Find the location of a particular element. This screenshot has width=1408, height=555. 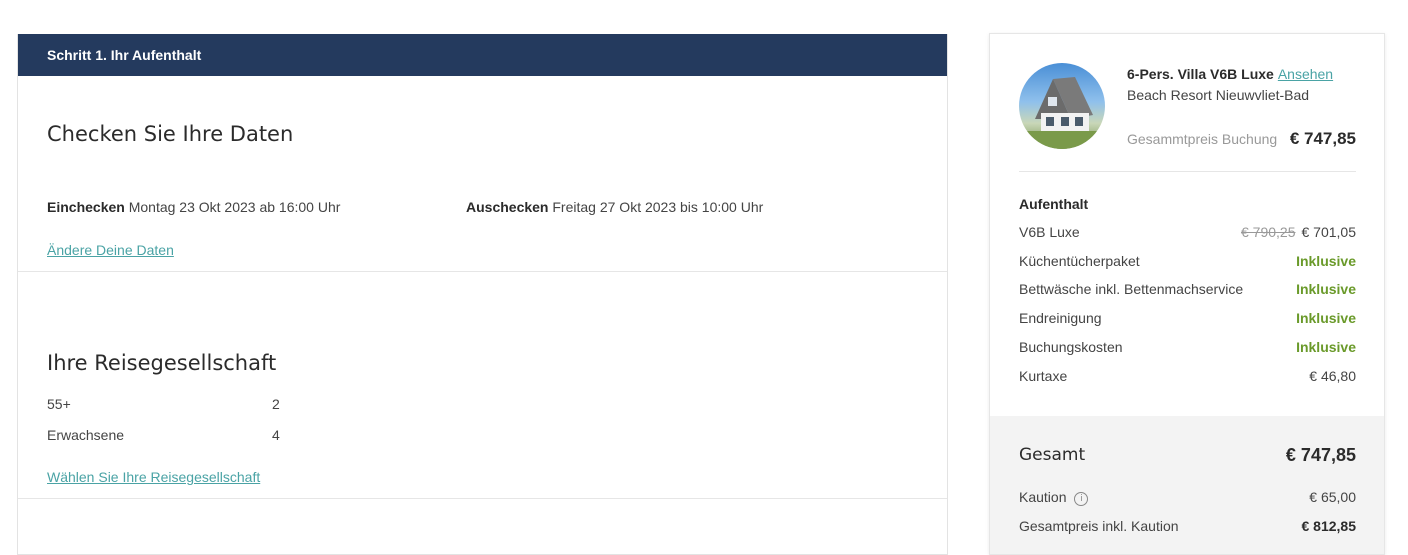

price-line-label: Endreinigung is located at coordinates (1060, 318).